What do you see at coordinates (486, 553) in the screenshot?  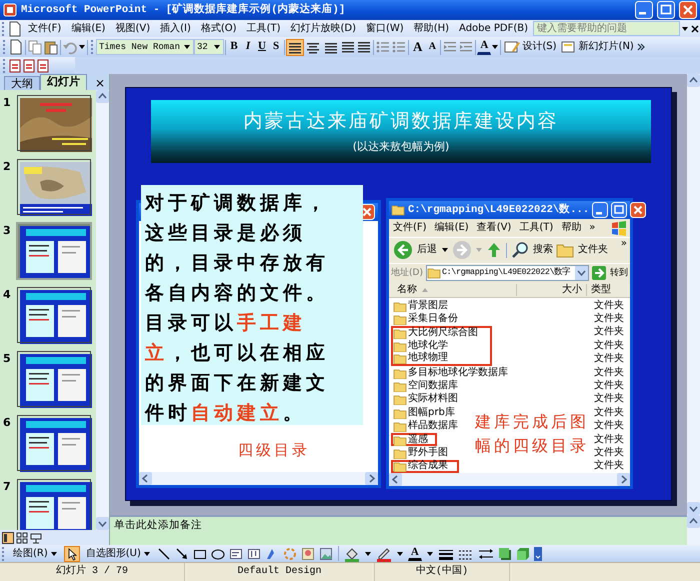 I see `arrow-style-icon` at bounding box center [486, 553].